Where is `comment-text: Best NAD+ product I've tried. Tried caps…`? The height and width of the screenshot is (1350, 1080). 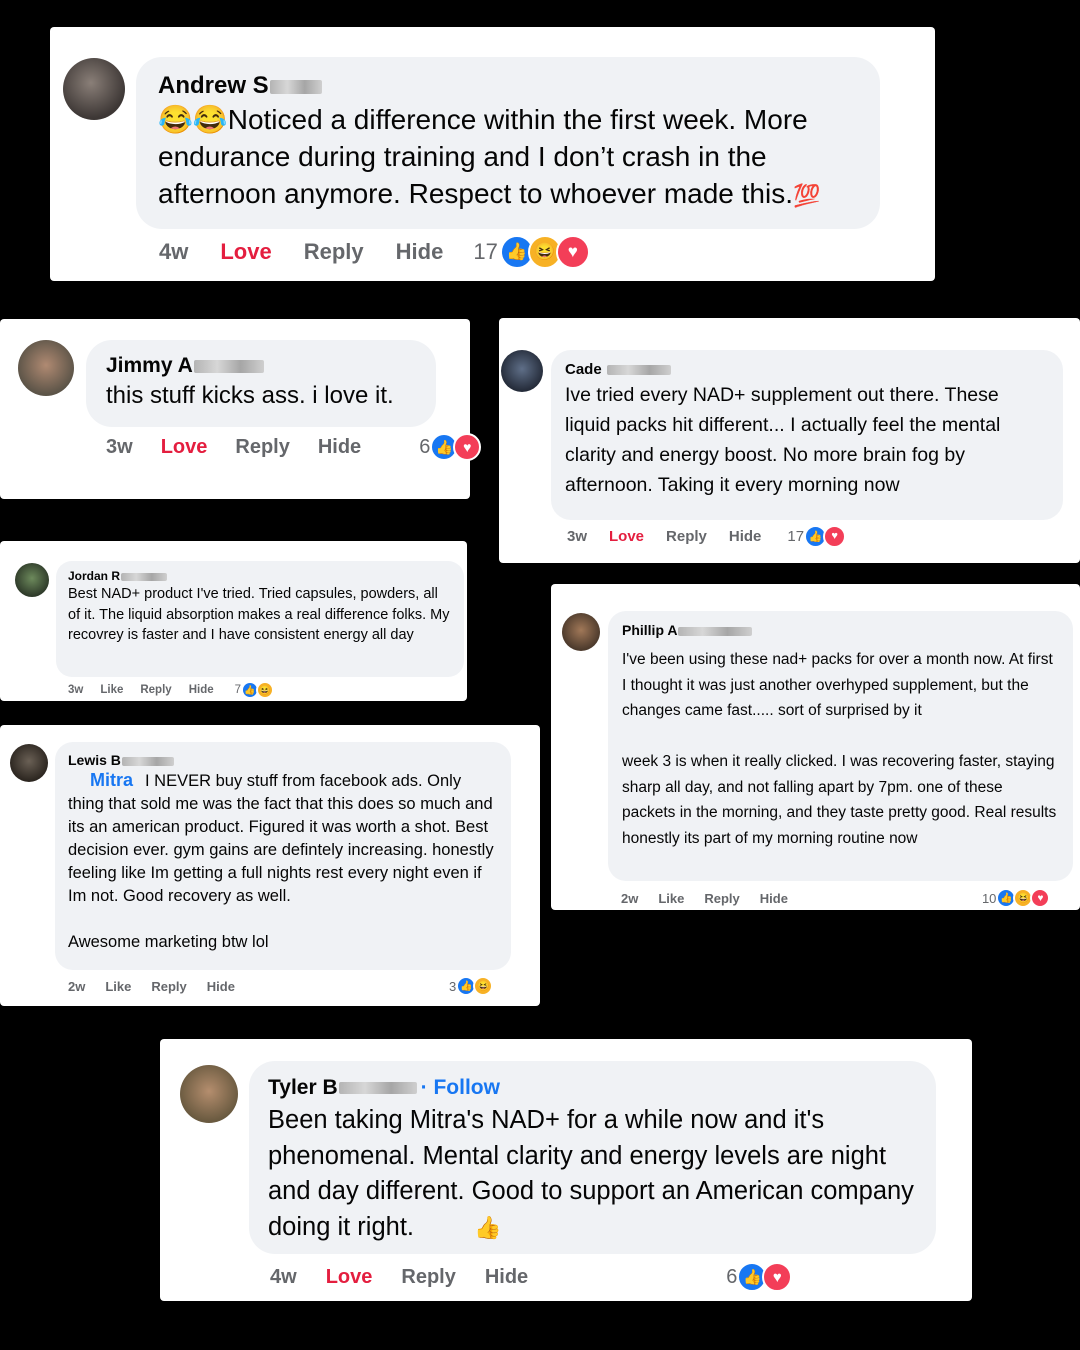 comment-text: Best NAD+ product I've tried. Tried caps… is located at coordinates (259, 614).